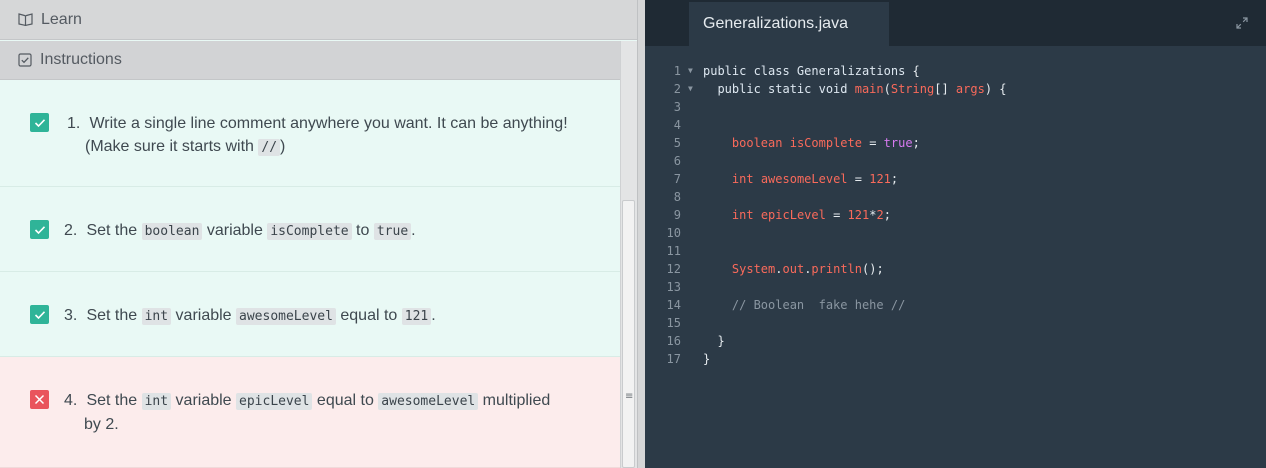 Image resolution: width=1266 pixels, height=468 pixels. Describe the element at coordinates (677, 143) in the screenshot. I see `line-number: 5` at that location.